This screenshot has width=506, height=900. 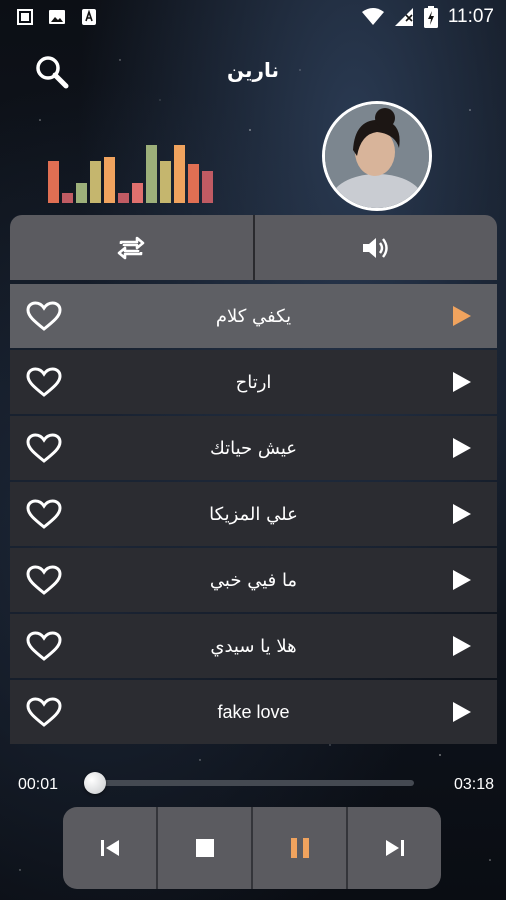 I want to click on skip-next-icon, so click(x=394, y=848).